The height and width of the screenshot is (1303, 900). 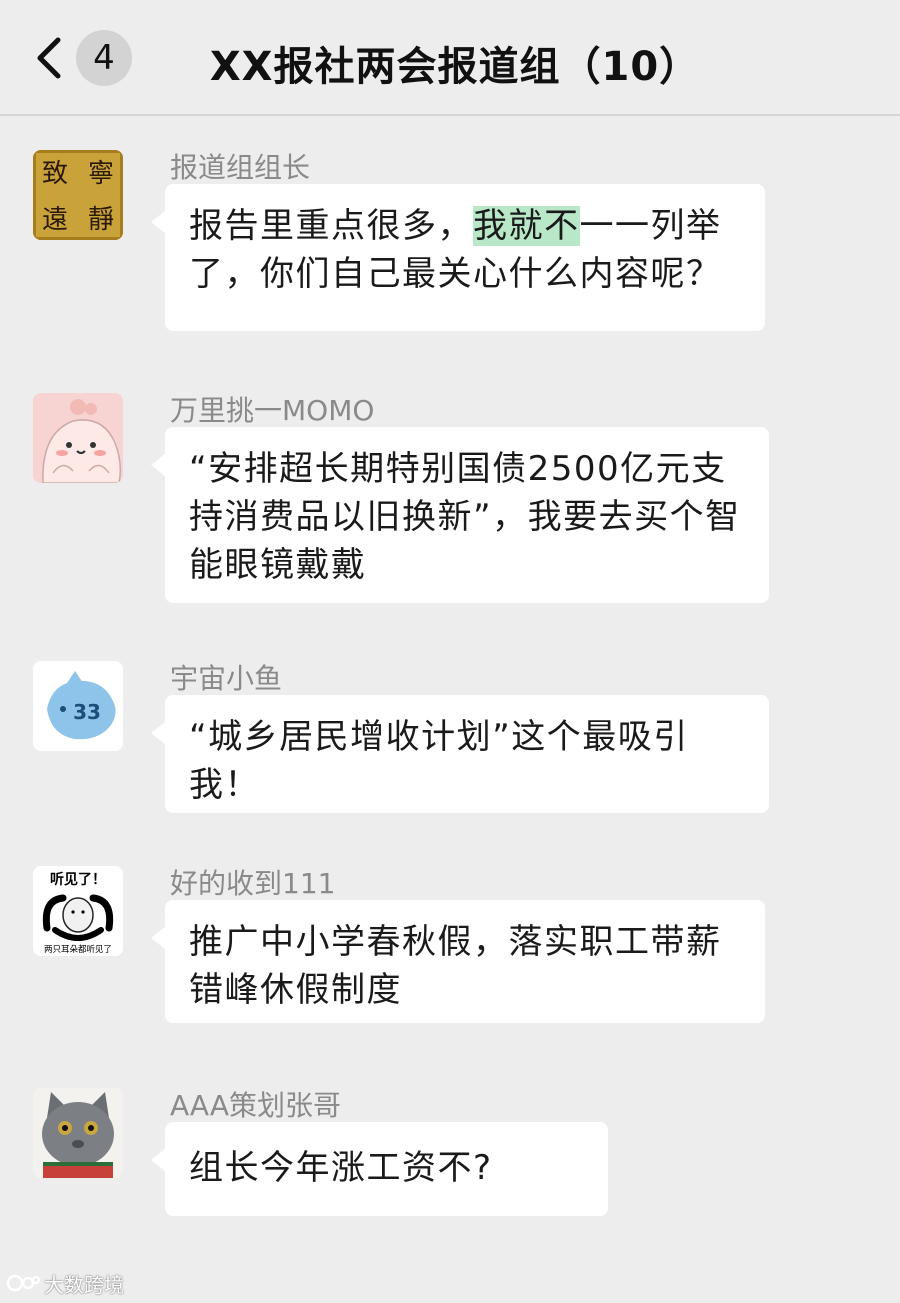 I want to click on sender-name: 报道组组长, so click(x=240, y=167).